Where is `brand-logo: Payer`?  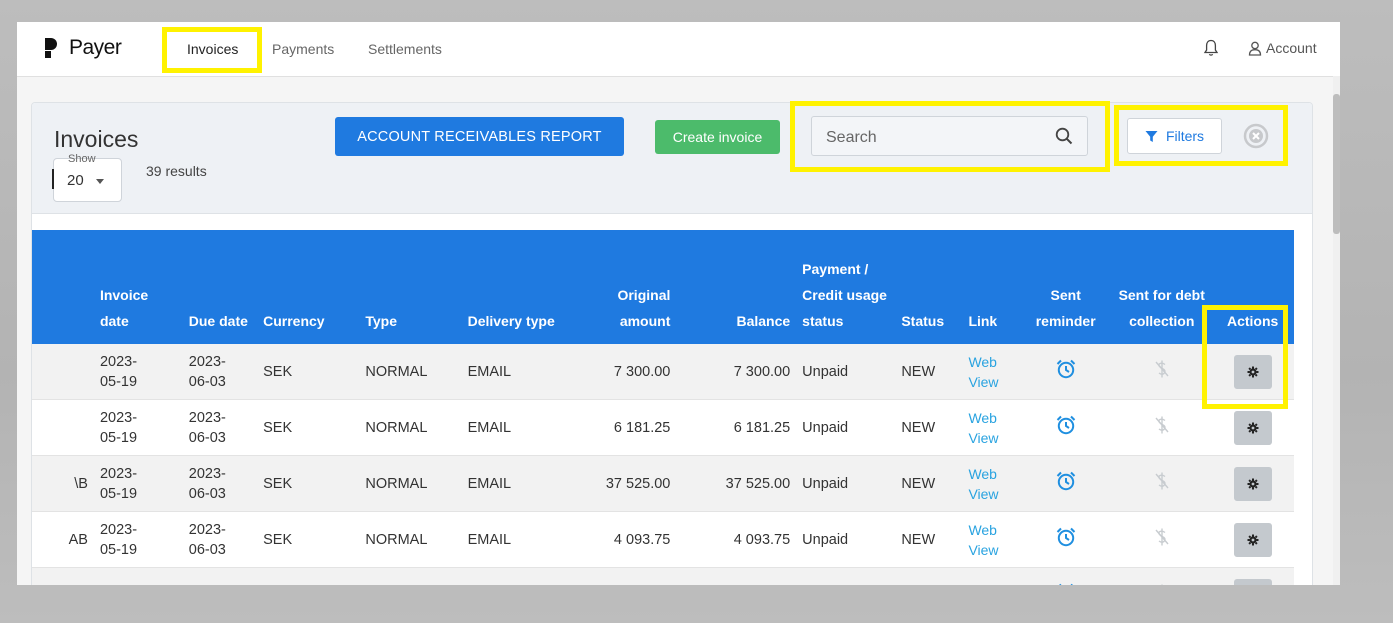 brand-logo: Payer is located at coordinates (83, 48).